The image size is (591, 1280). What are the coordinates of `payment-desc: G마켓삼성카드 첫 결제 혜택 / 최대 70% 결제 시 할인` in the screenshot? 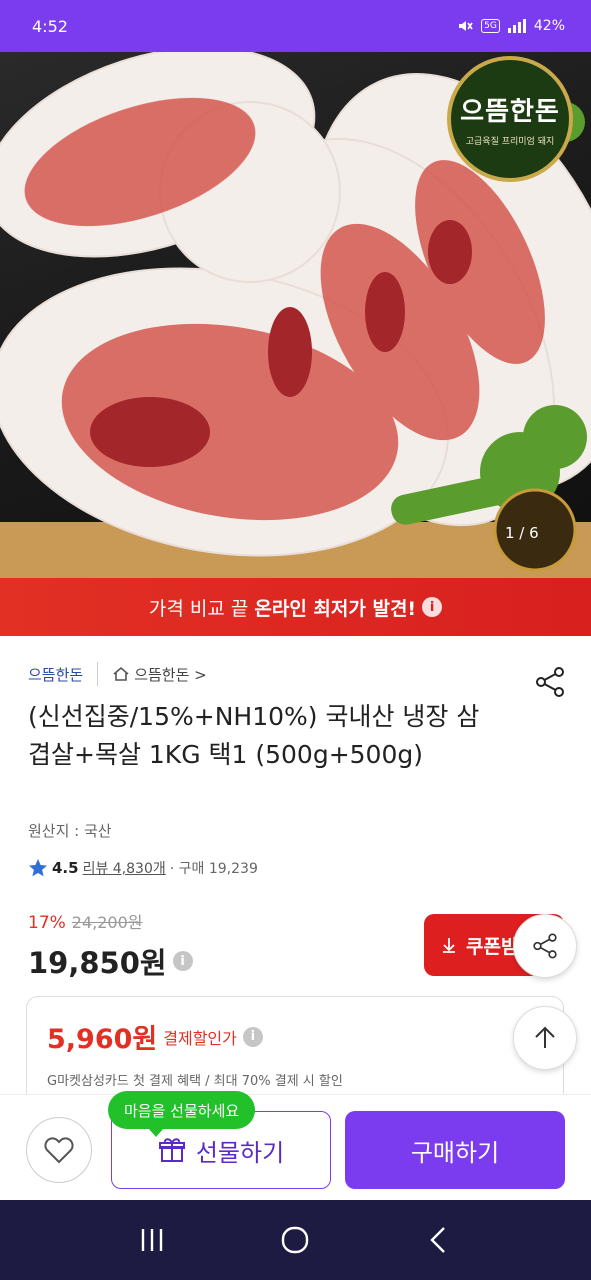 It's located at (195, 1081).